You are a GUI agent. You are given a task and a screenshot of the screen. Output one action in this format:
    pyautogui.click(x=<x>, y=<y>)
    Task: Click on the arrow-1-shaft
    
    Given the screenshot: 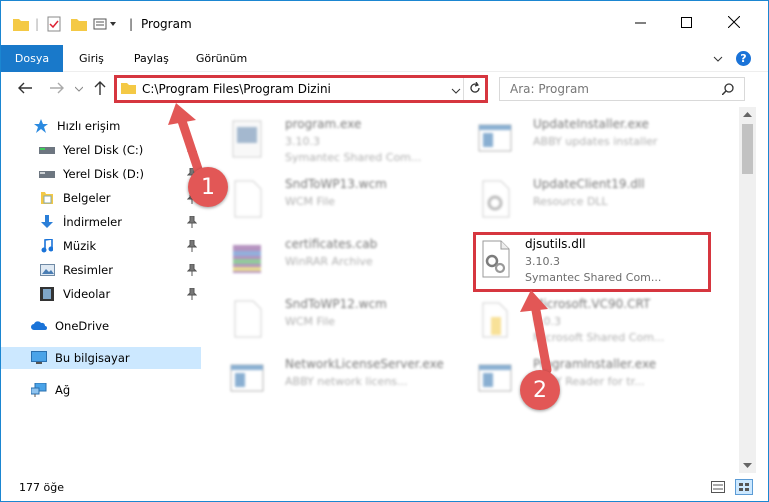 What is the action you would take?
    pyautogui.click(x=190, y=146)
    